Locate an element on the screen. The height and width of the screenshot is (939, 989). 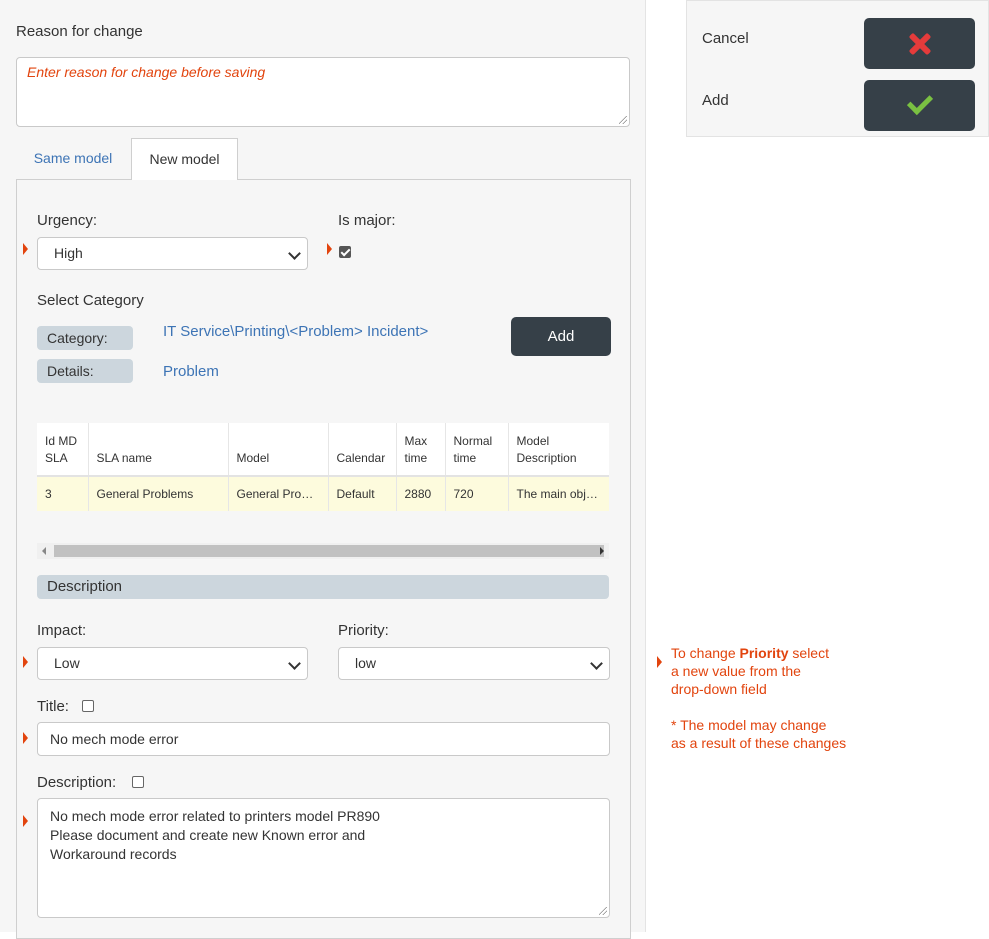
description-label: Description: is located at coordinates (77, 782).